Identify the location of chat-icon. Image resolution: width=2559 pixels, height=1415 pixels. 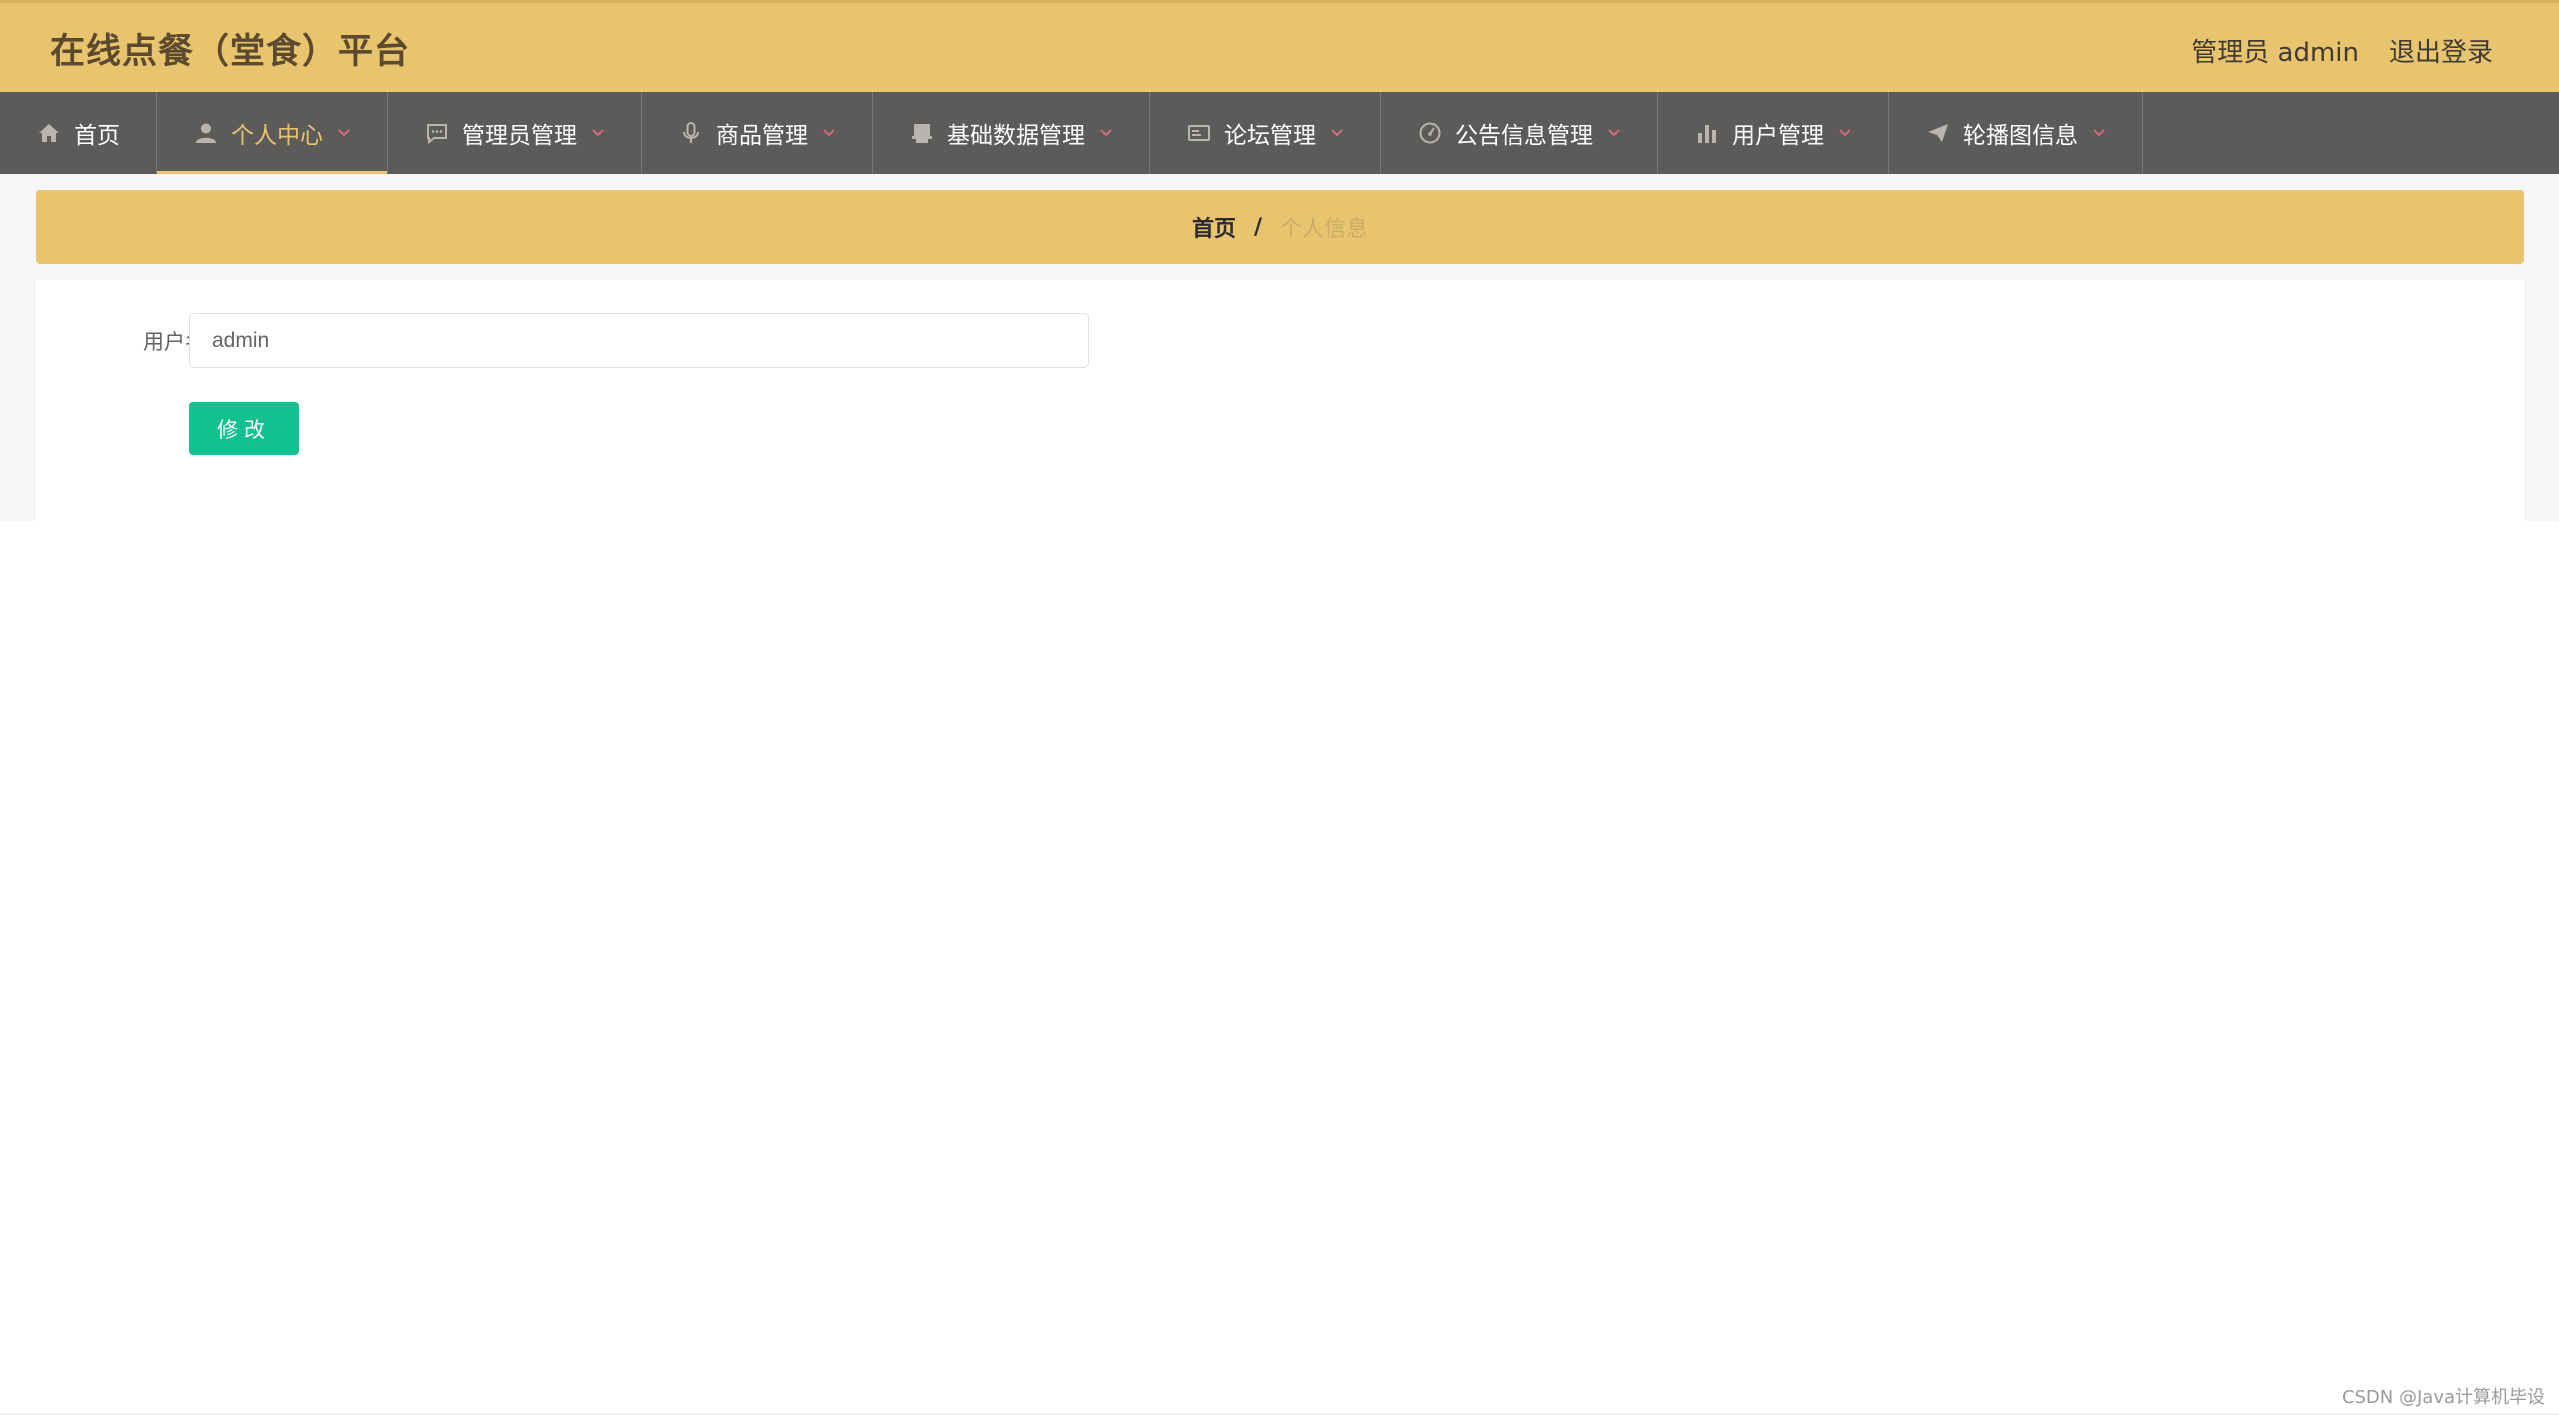
(437, 133).